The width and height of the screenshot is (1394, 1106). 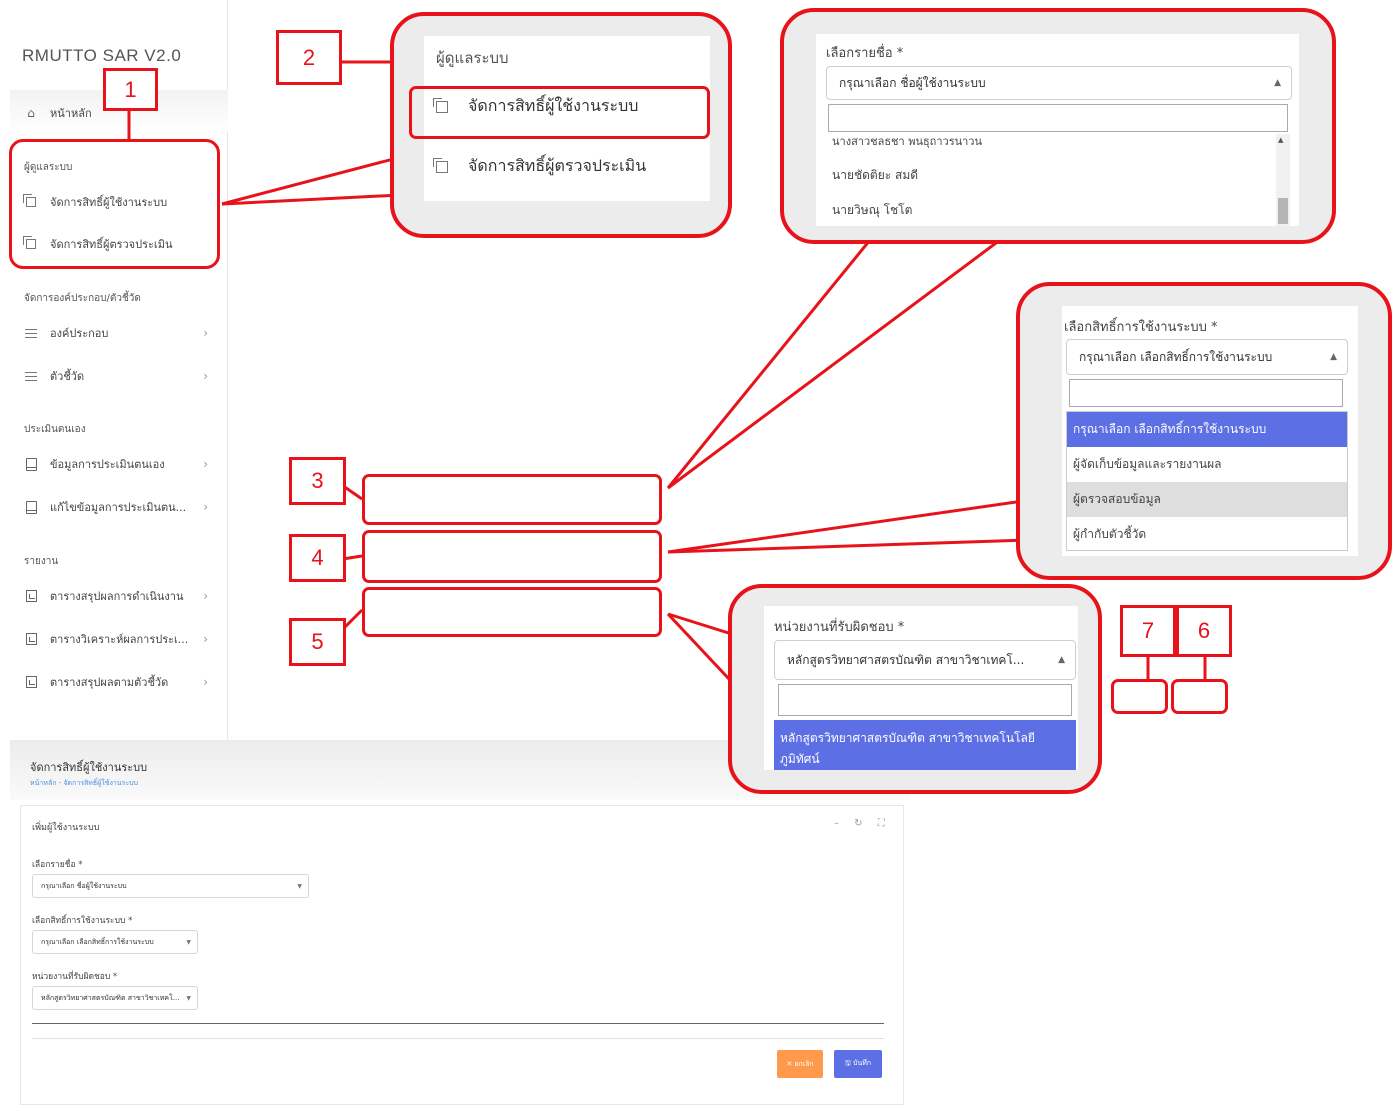 What do you see at coordinates (119, 376) in the screenshot?
I see `sidebar-item-indicators: ตัวชี้วัด ›` at bounding box center [119, 376].